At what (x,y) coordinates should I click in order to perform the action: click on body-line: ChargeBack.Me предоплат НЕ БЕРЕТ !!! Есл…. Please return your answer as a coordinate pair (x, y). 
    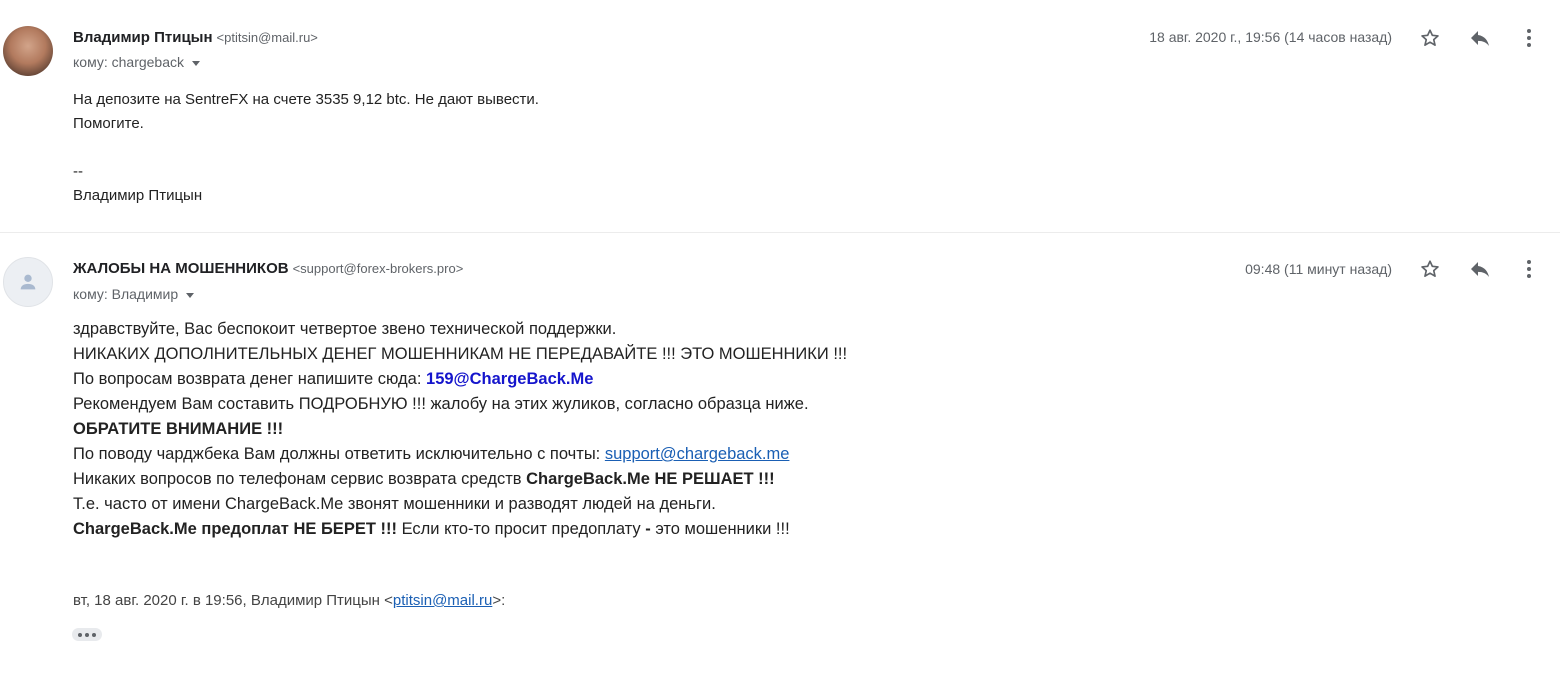
    Looking at the image, I should click on (460, 529).